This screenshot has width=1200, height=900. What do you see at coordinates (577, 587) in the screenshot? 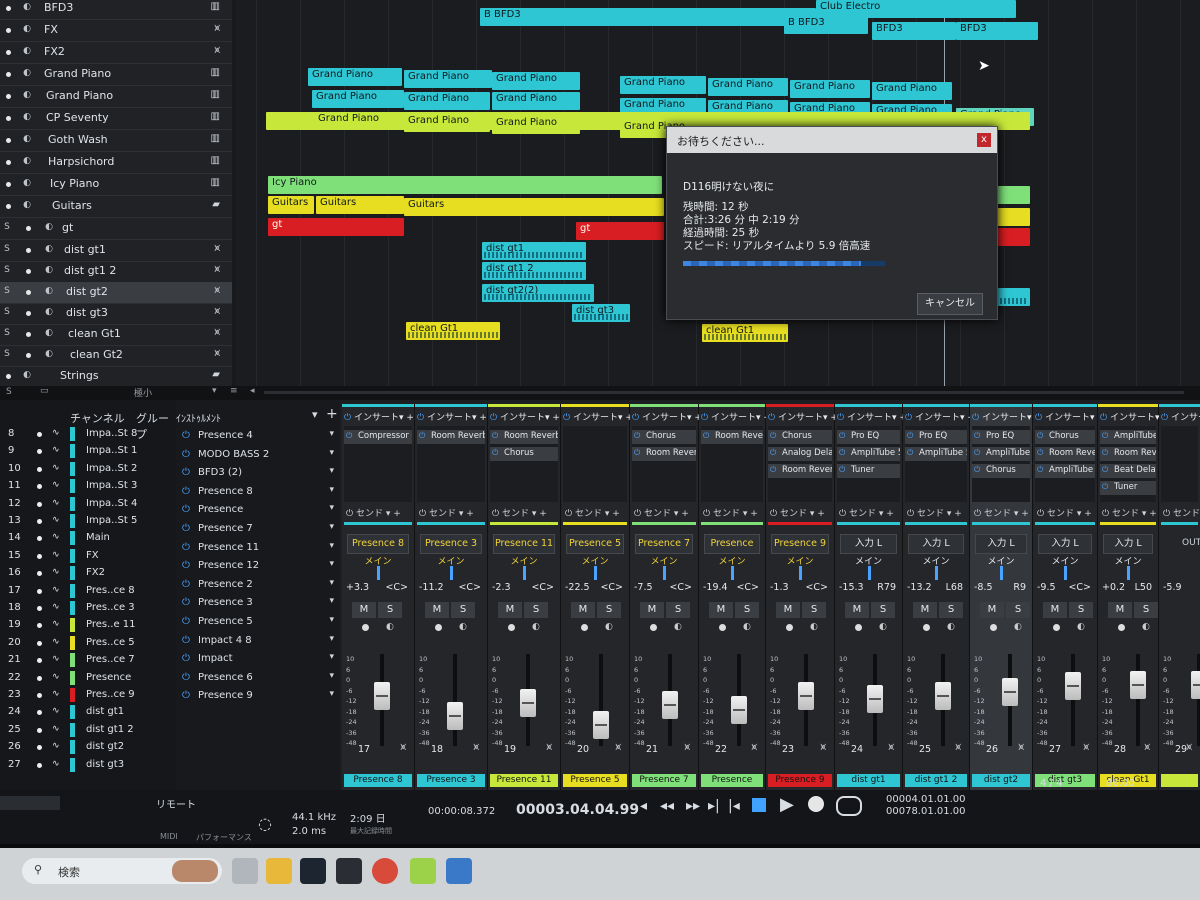
I see `volume-readout: -22.5` at bounding box center [577, 587].